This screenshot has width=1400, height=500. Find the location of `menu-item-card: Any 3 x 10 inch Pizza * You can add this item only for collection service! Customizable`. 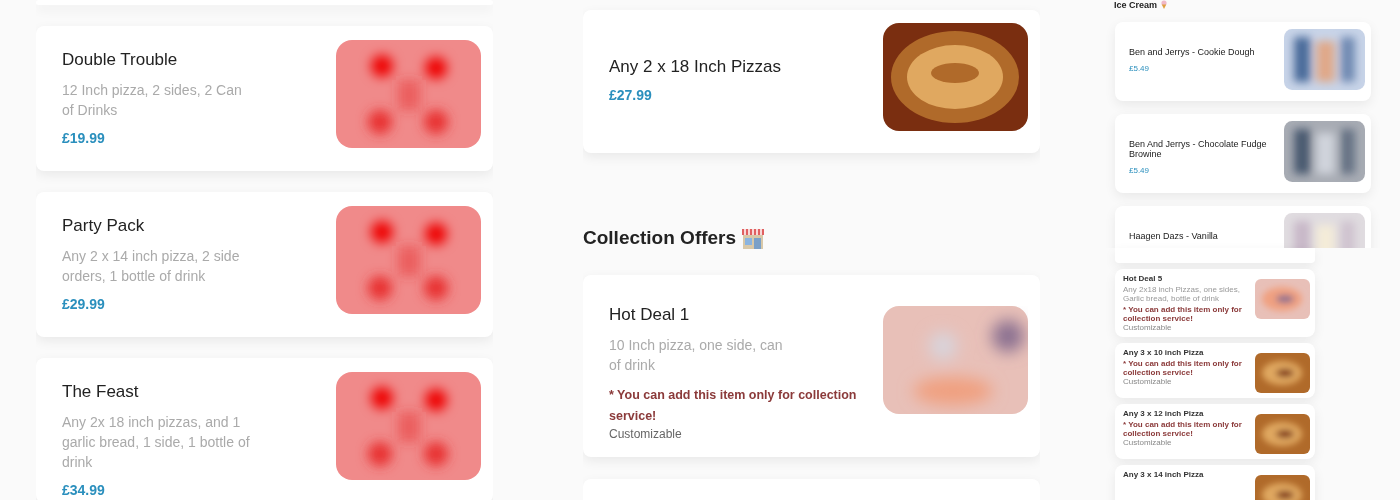

menu-item-card: Any 3 x 10 inch Pizza * You can add this item only for collection service! Customizable is located at coordinates (1215, 370).